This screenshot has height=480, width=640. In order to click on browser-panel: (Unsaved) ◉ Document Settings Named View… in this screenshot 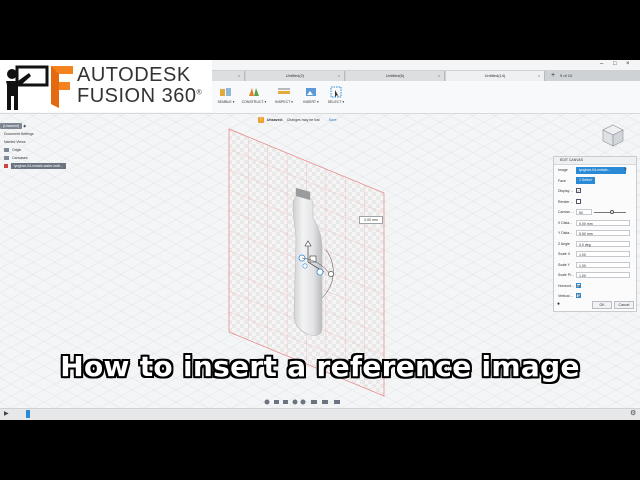, I will do `click(40, 152)`.